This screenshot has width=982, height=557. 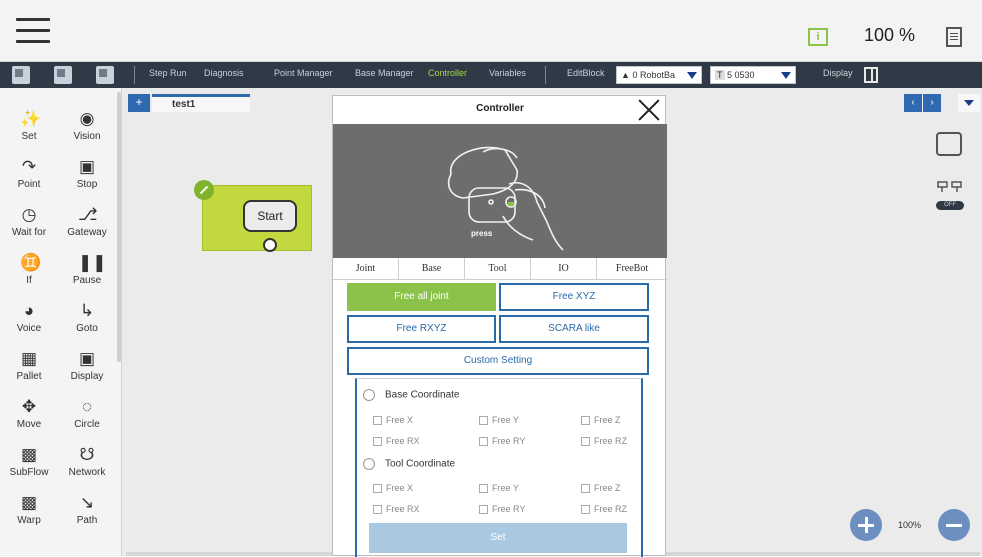 I want to click on tool-coordinate-option: Tool Coordinate, so click(x=409, y=464).